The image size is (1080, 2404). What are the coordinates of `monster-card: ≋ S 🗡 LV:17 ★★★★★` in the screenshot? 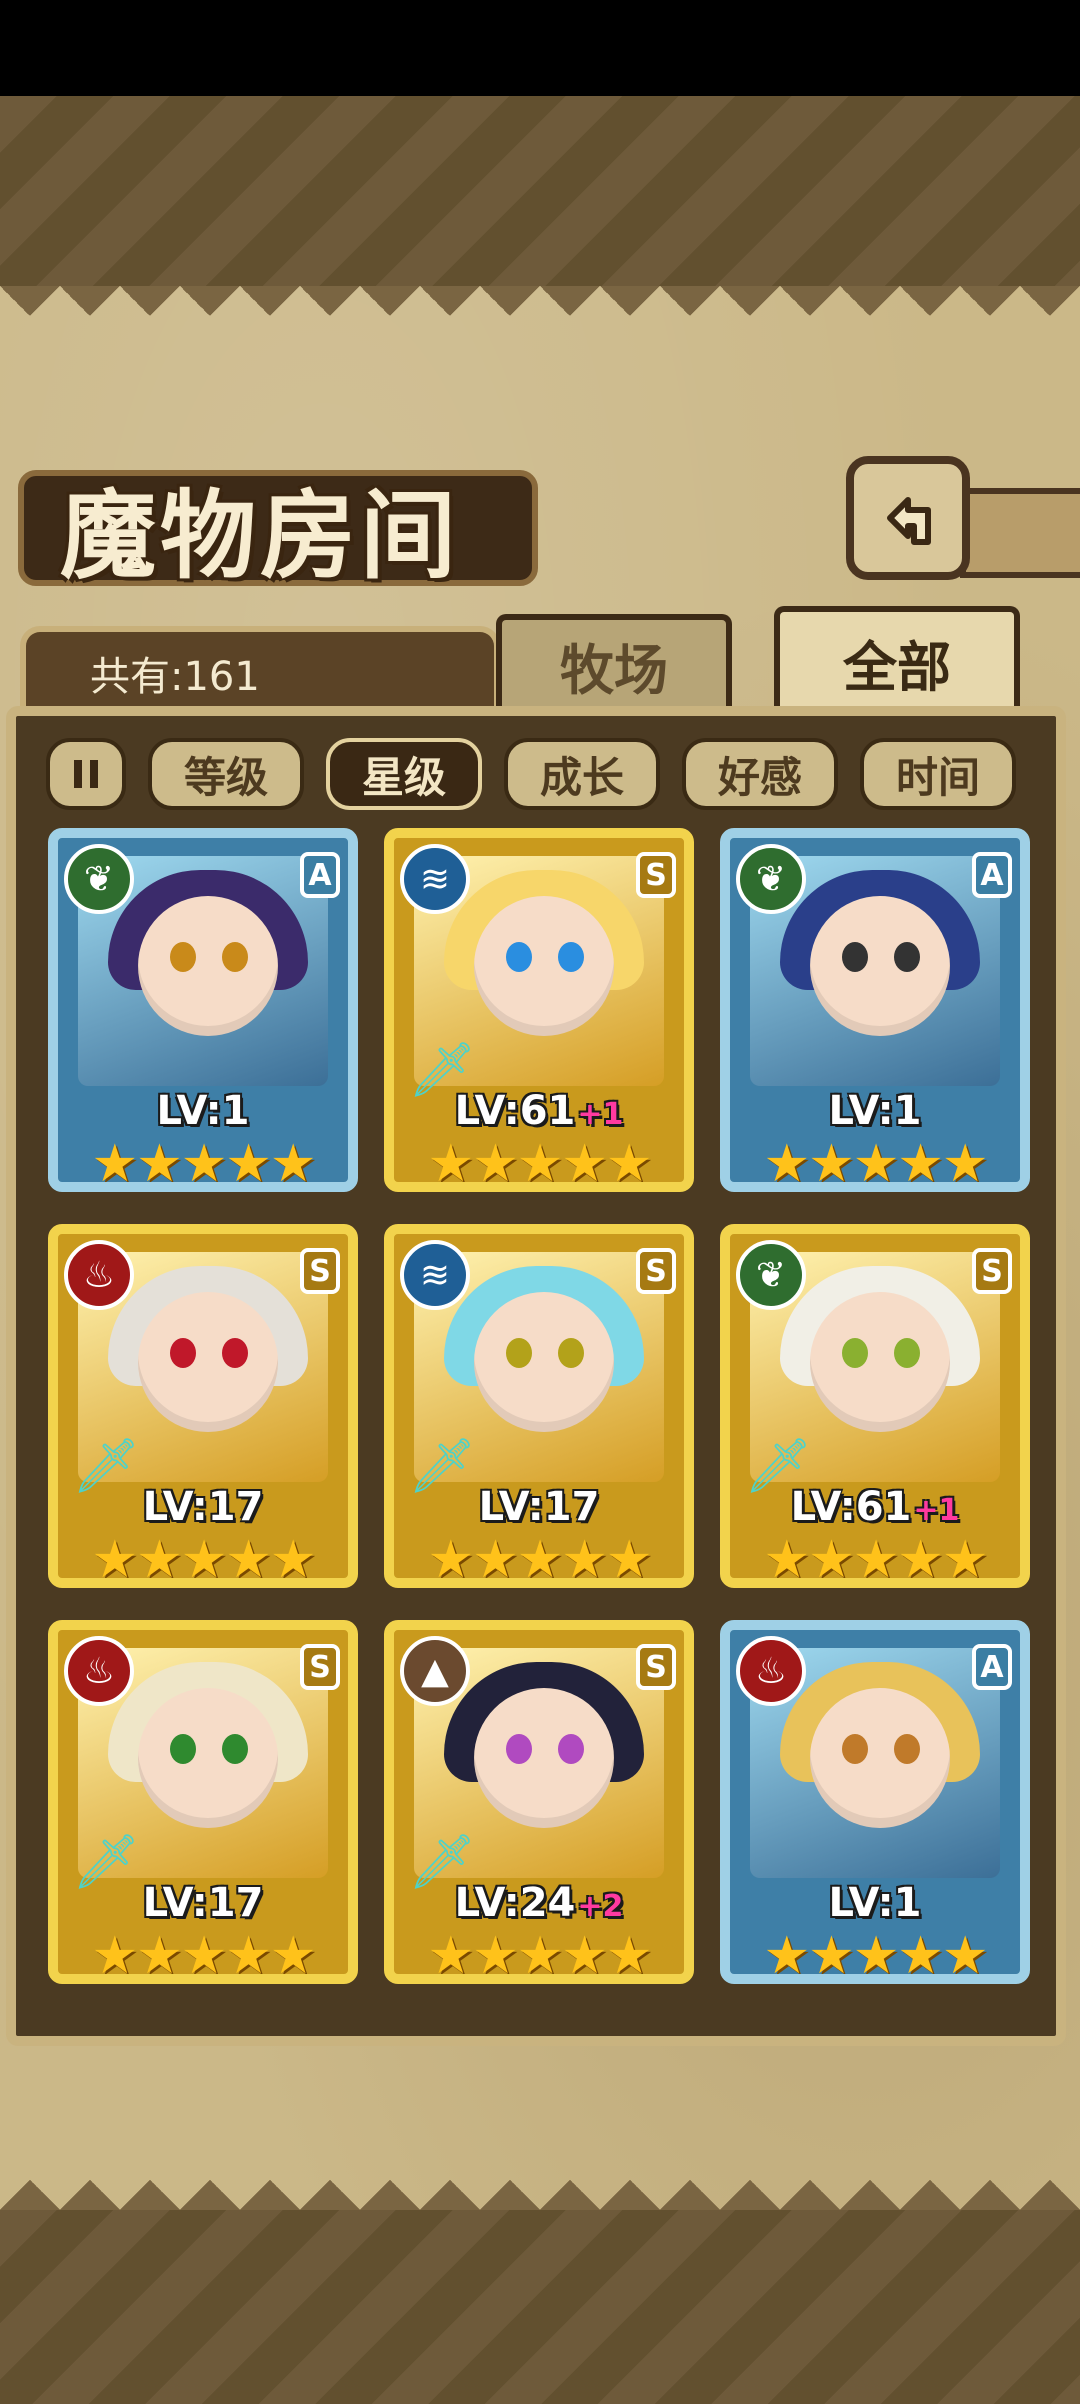 It's located at (539, 1406).